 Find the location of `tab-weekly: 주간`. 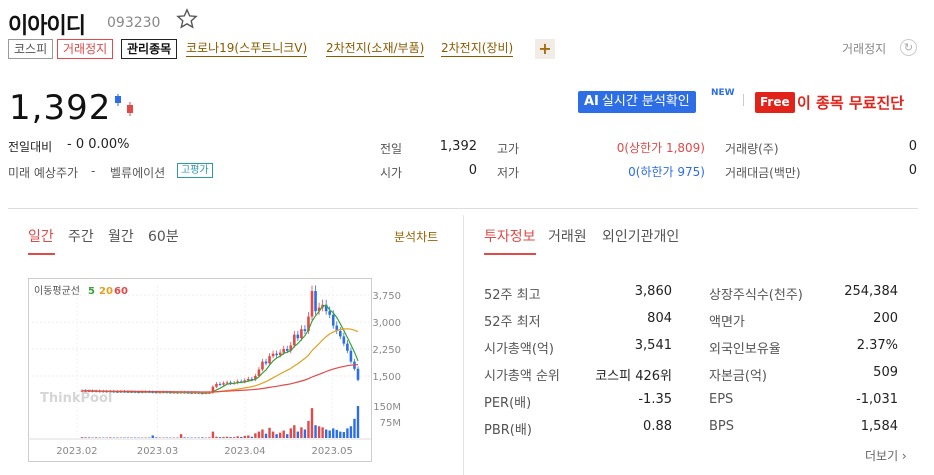

tab-weekly: 주간 is located at coordinates (81, 236).